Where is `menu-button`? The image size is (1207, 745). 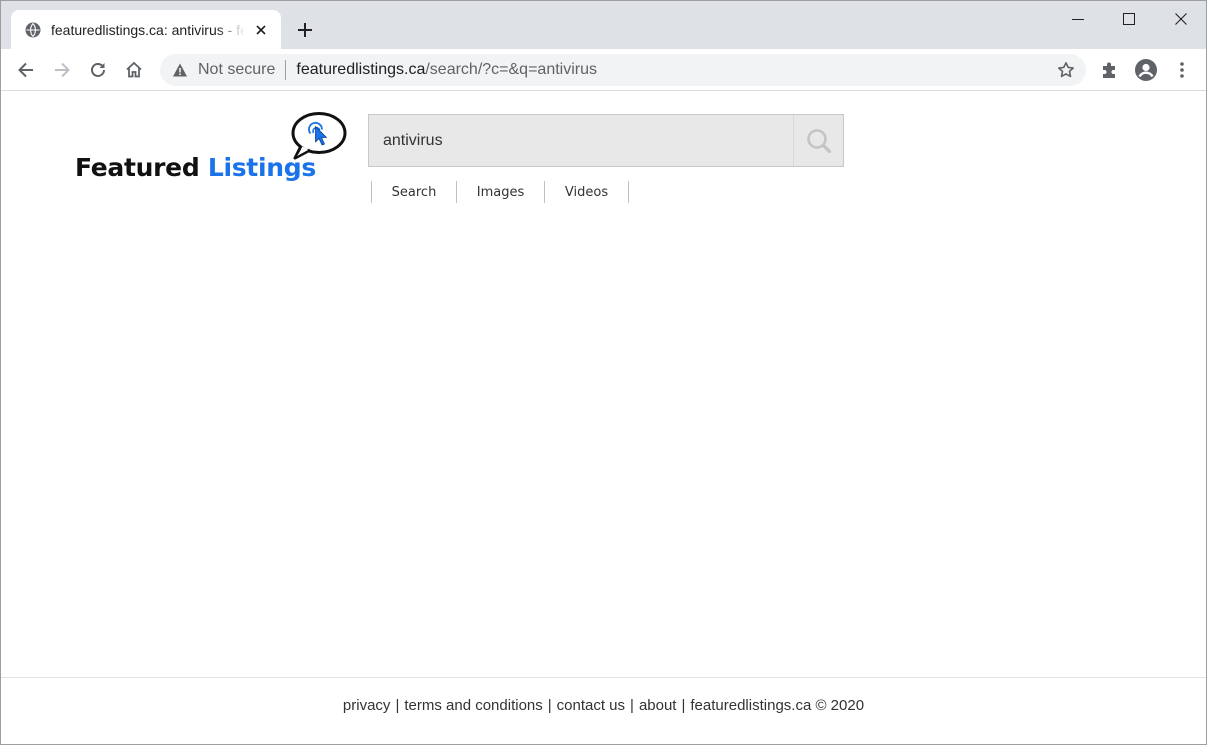
menu-button is located at coordinates (1182, 70).